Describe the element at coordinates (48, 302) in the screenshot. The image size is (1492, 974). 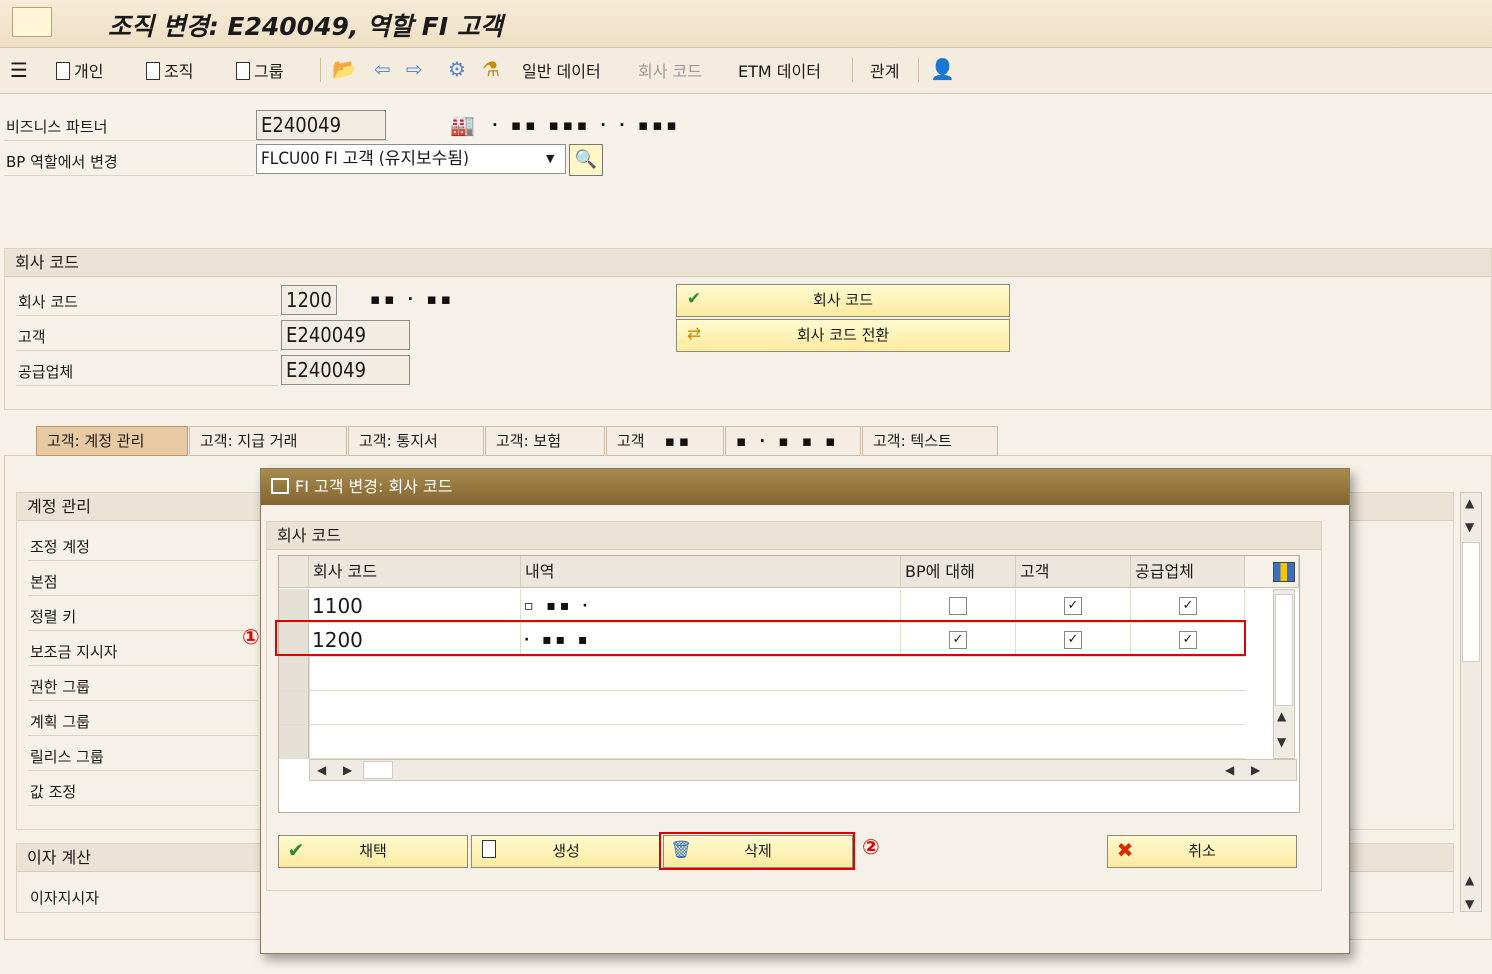
I see `company-code-label: 회사 코드` at that location.